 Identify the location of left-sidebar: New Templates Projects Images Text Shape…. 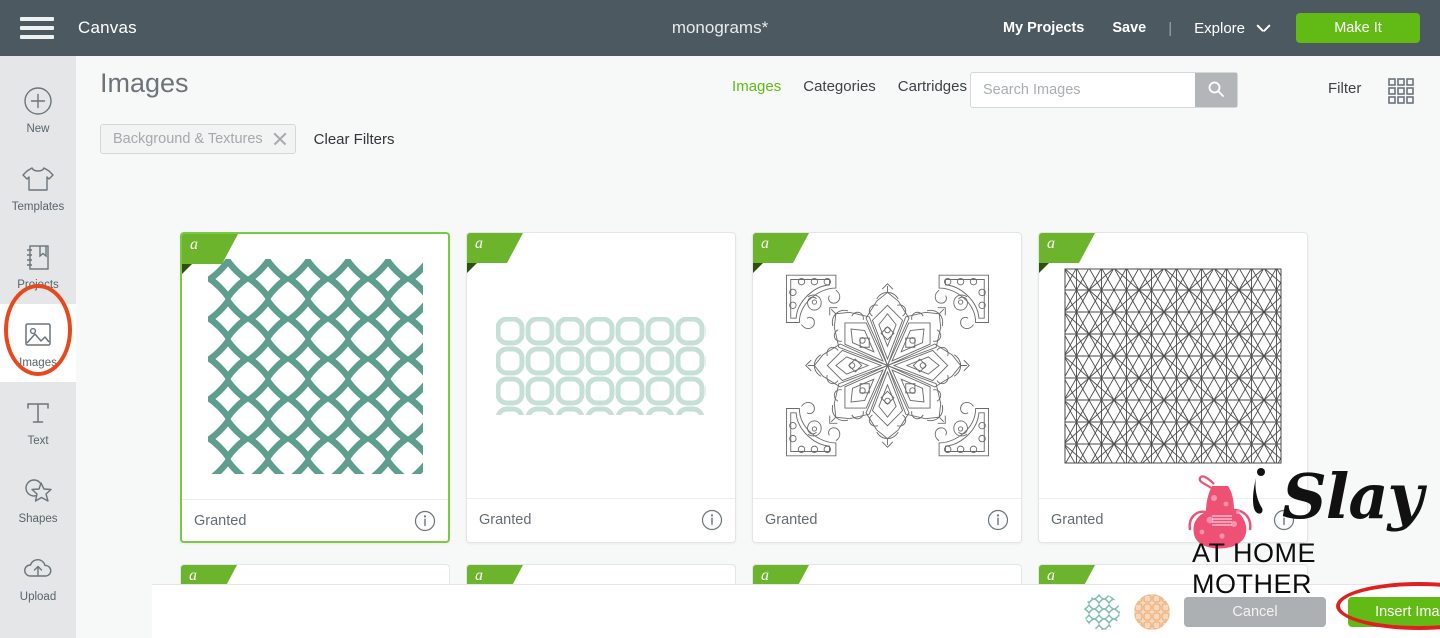
(38, 347).